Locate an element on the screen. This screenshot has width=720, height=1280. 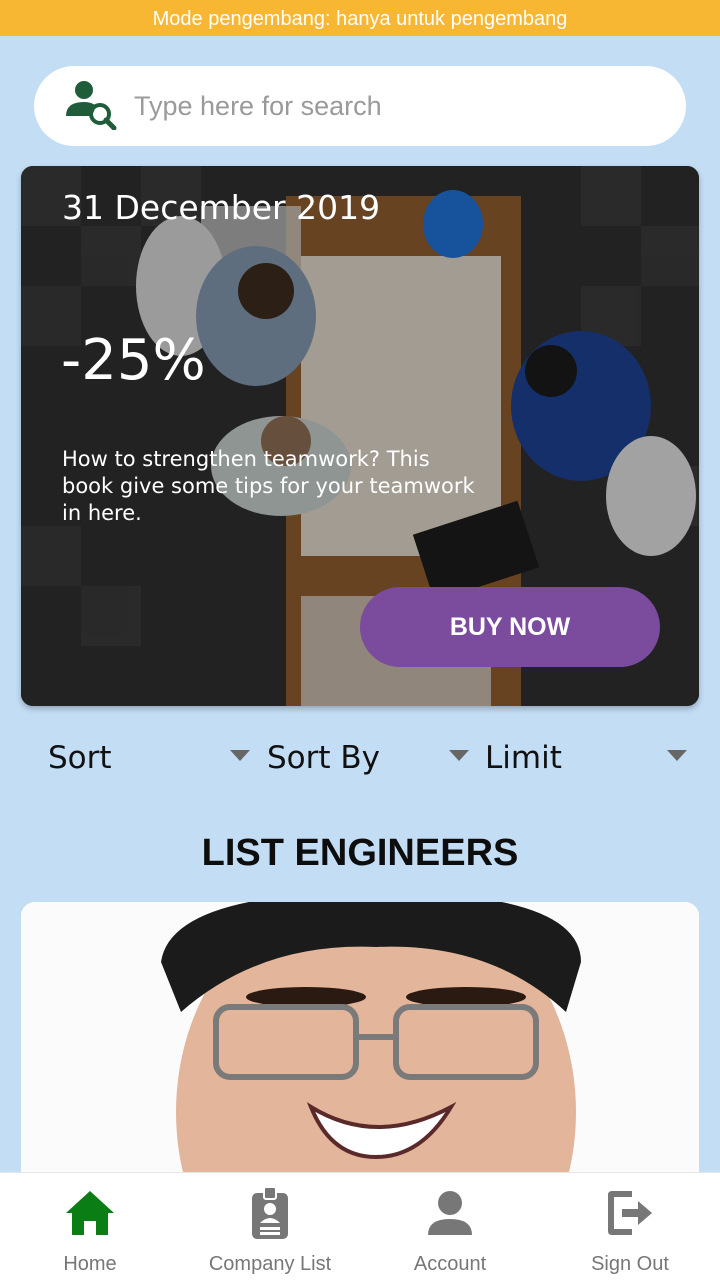
nav-company-list-label: Company List is located at coordinates (270, 1264).